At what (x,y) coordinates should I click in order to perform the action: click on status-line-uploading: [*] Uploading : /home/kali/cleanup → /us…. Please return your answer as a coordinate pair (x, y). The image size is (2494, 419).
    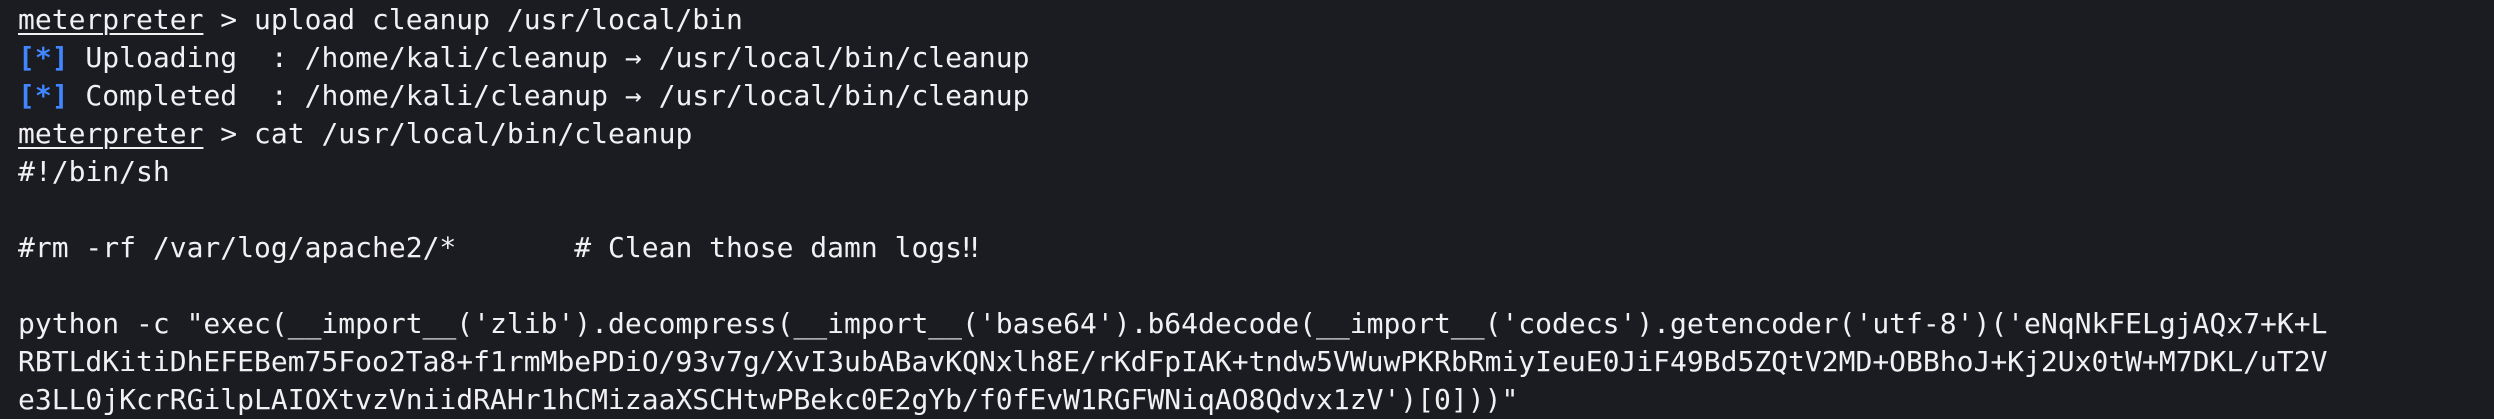
    Looking at the image, I should click on (1256, 58).